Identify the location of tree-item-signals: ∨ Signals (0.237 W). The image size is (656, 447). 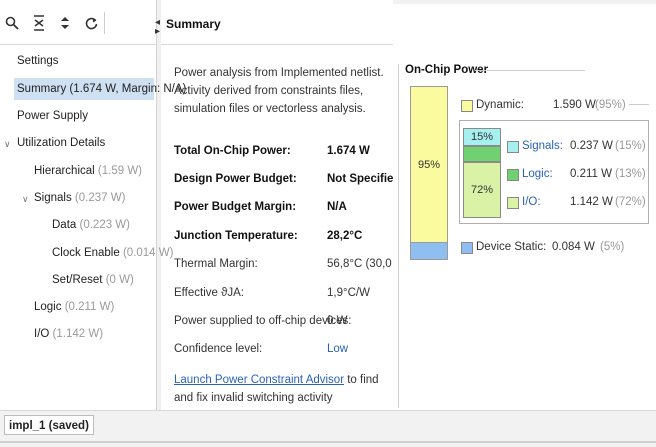
(73, 198).